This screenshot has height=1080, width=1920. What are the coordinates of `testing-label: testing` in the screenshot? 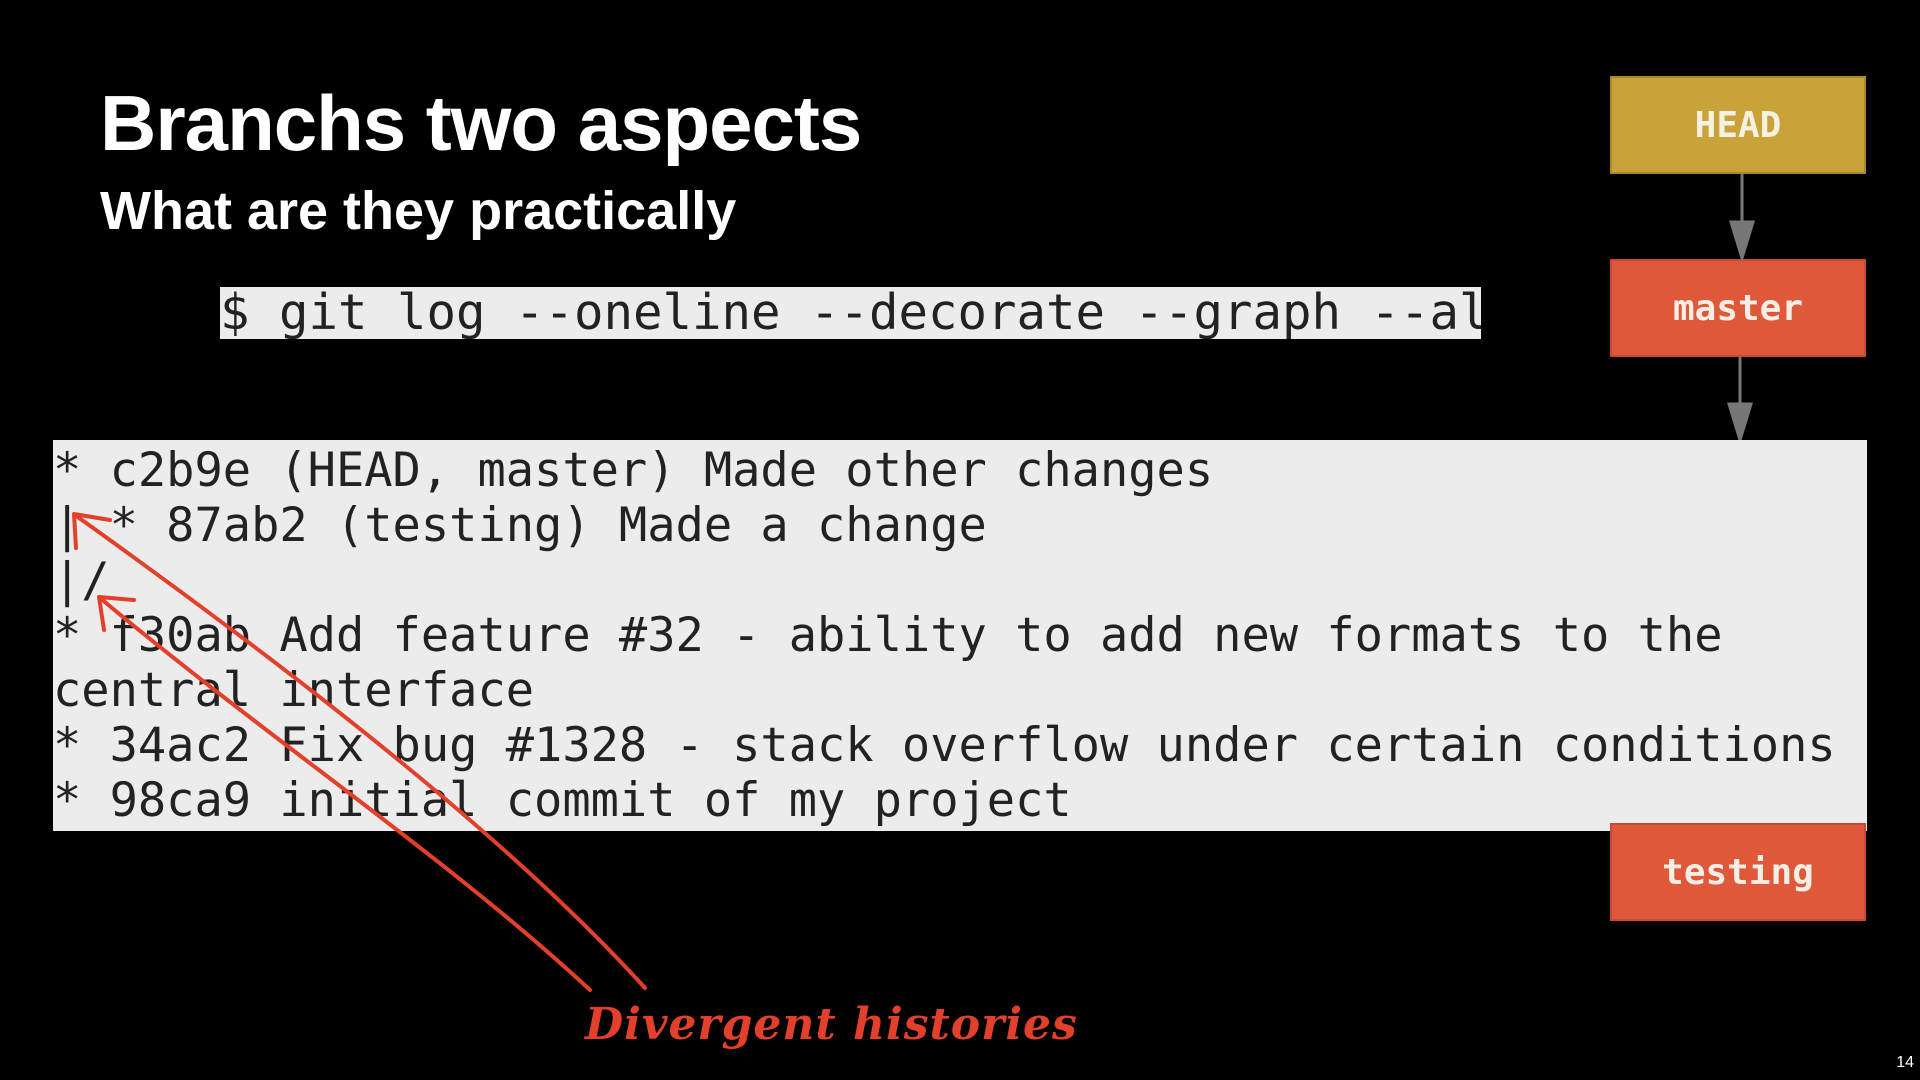 It's located at (1738, 872).